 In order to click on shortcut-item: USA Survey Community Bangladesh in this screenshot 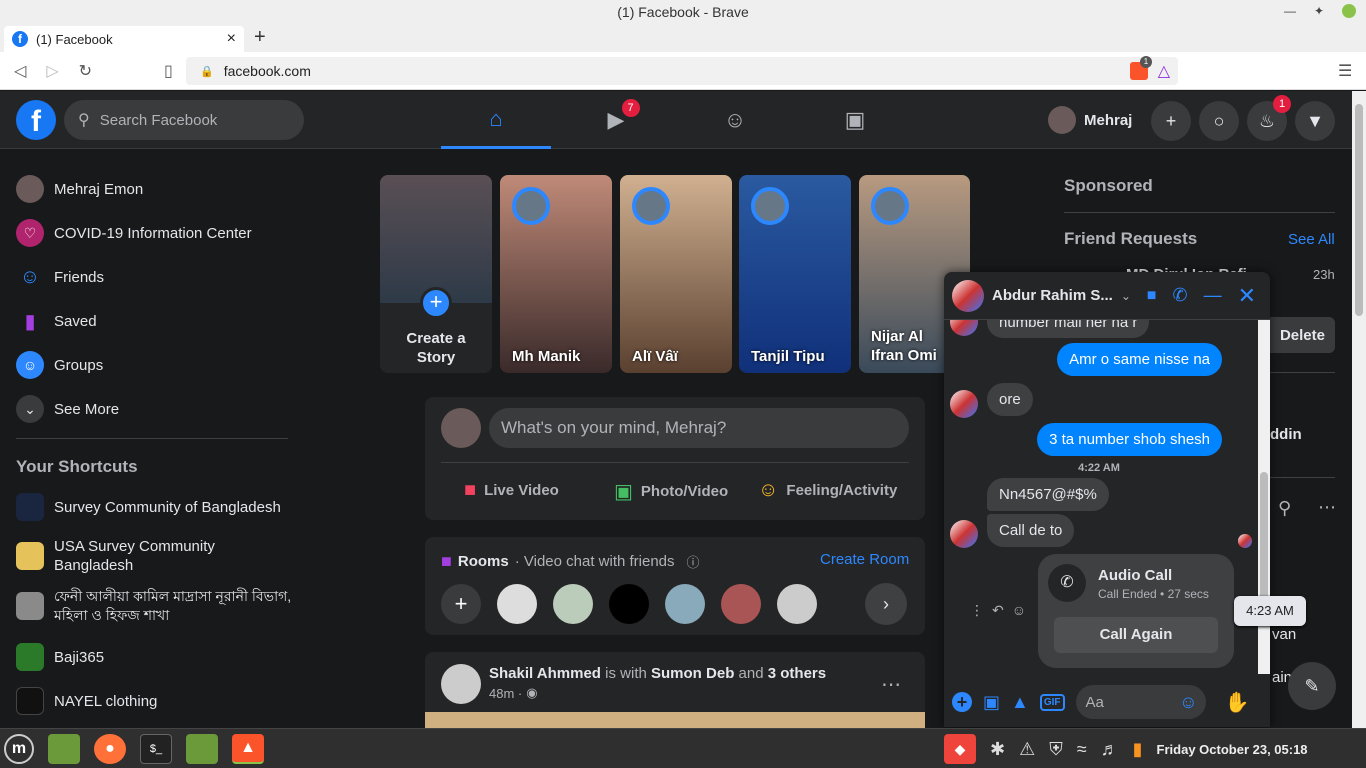, I will do `click(153, 556)`.